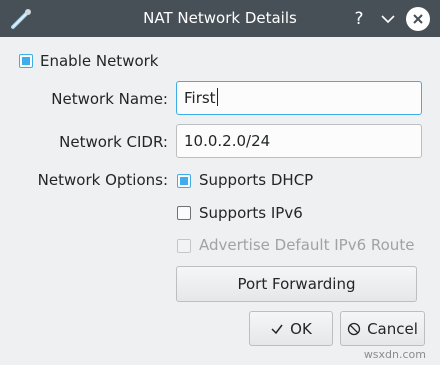 This screenshot has width=440, height=365. I want to click on chevron-down-icon, so click(388, 19).